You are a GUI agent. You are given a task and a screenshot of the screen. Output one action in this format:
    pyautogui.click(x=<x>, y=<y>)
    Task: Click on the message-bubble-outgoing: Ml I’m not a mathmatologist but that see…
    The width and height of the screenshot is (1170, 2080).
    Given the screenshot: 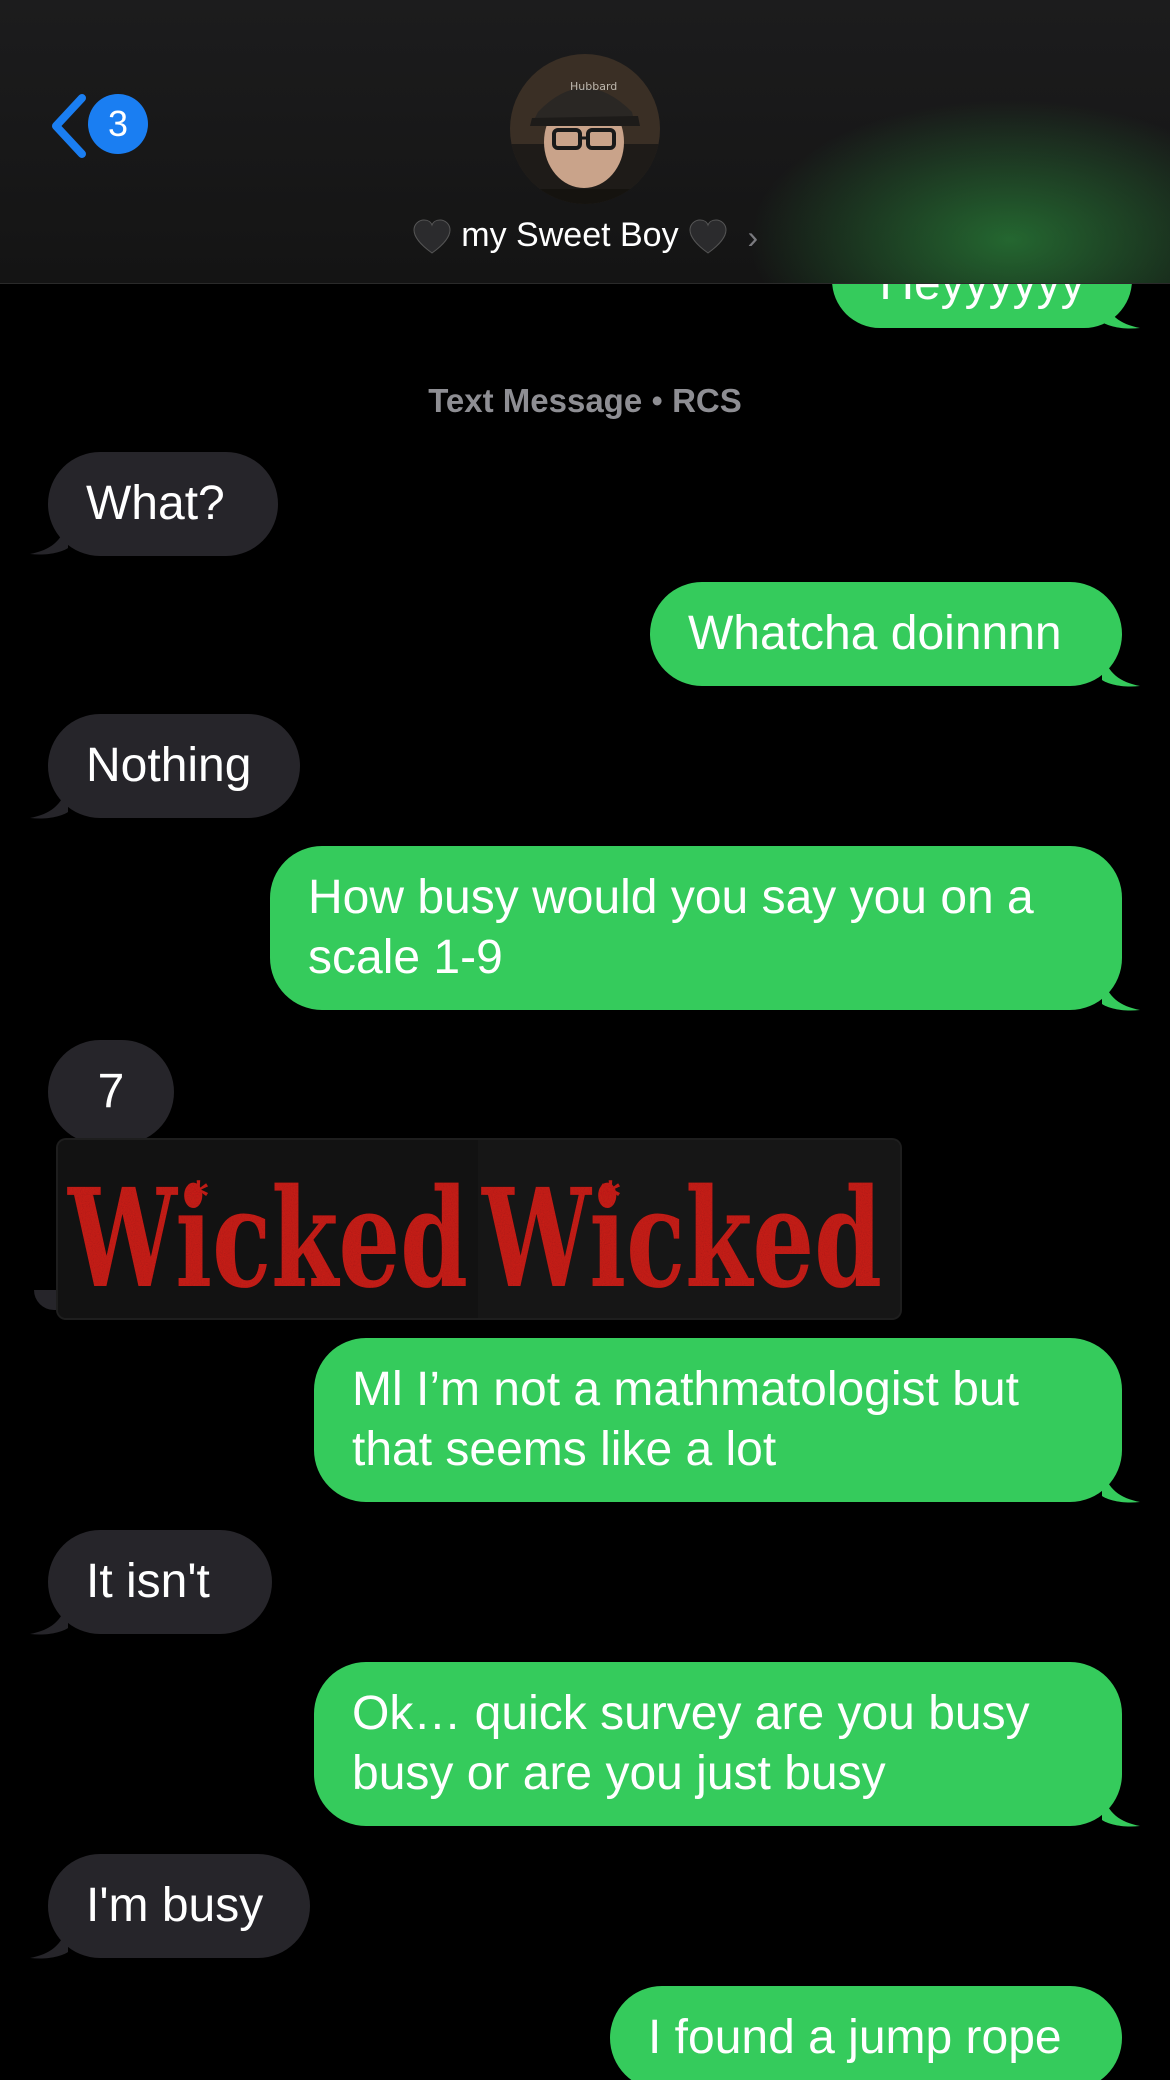 What is the action you would take?
    pyautogui.click(x=718, y=1420)
    